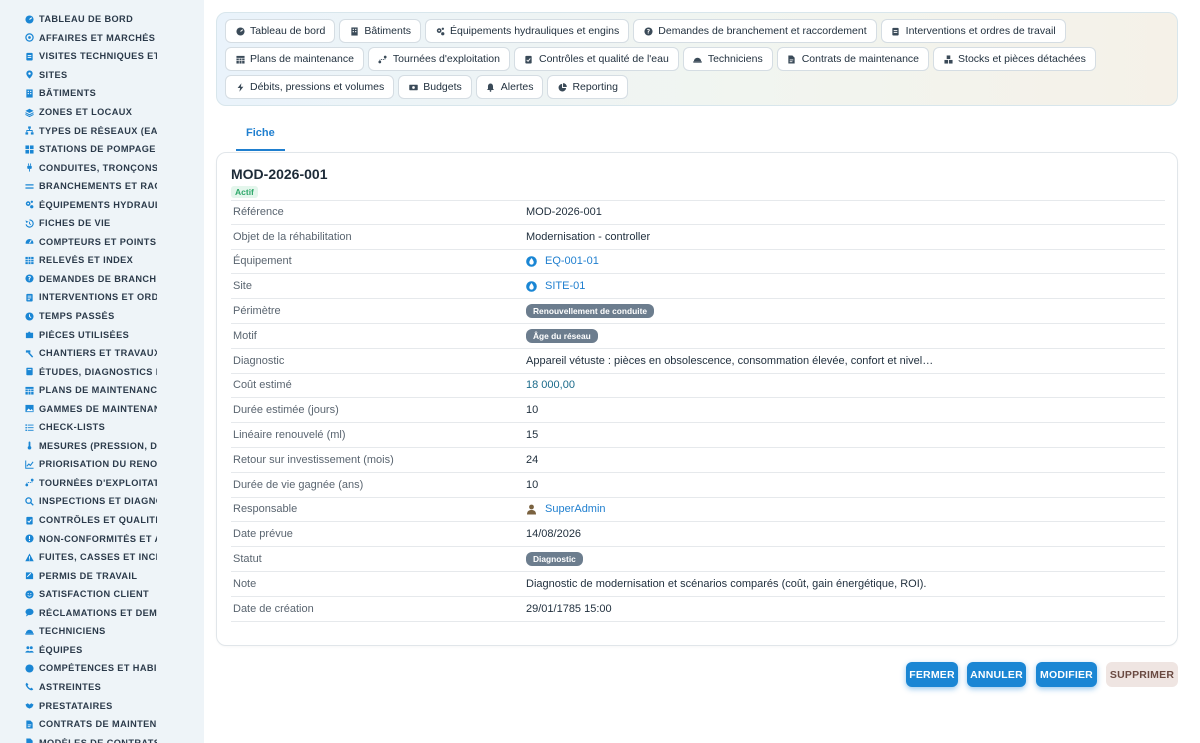 This screenshot has height=743, width=1200. I want to click on sidebar-item: RELEVÉS ET INDEX, so click(102, 260).